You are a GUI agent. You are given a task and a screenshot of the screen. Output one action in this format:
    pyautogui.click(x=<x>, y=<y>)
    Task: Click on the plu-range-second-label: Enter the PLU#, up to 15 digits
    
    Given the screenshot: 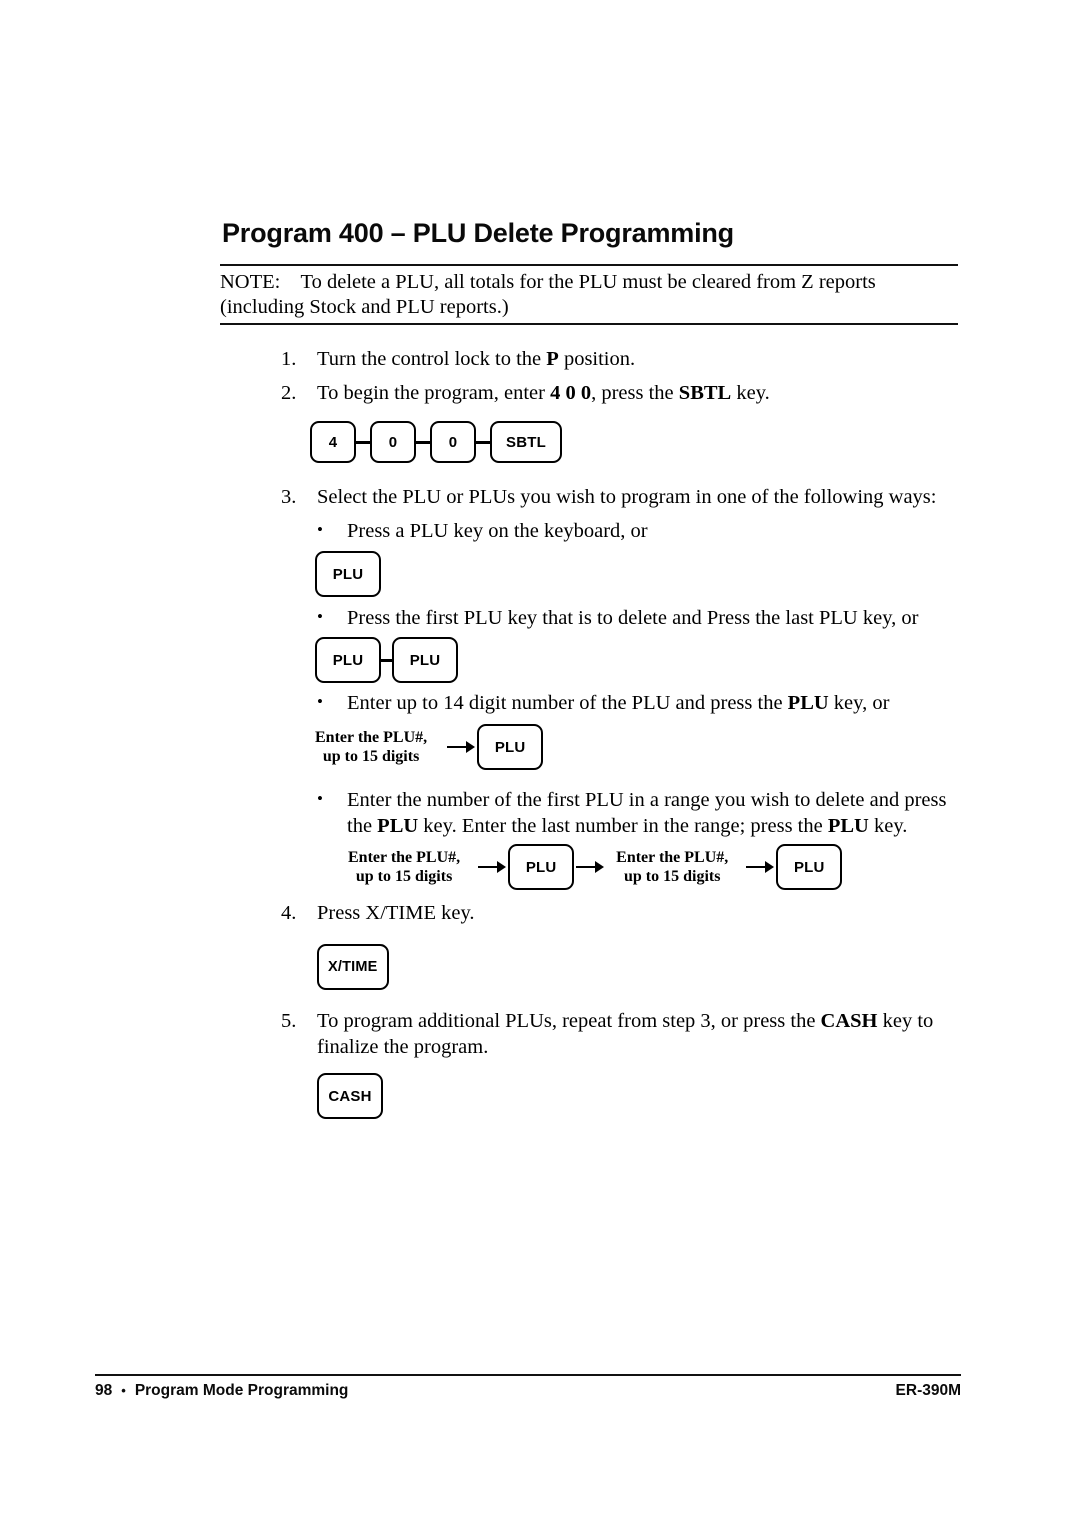 What is the action you would take?
    pyautogui.click(x=672, y=867)
    